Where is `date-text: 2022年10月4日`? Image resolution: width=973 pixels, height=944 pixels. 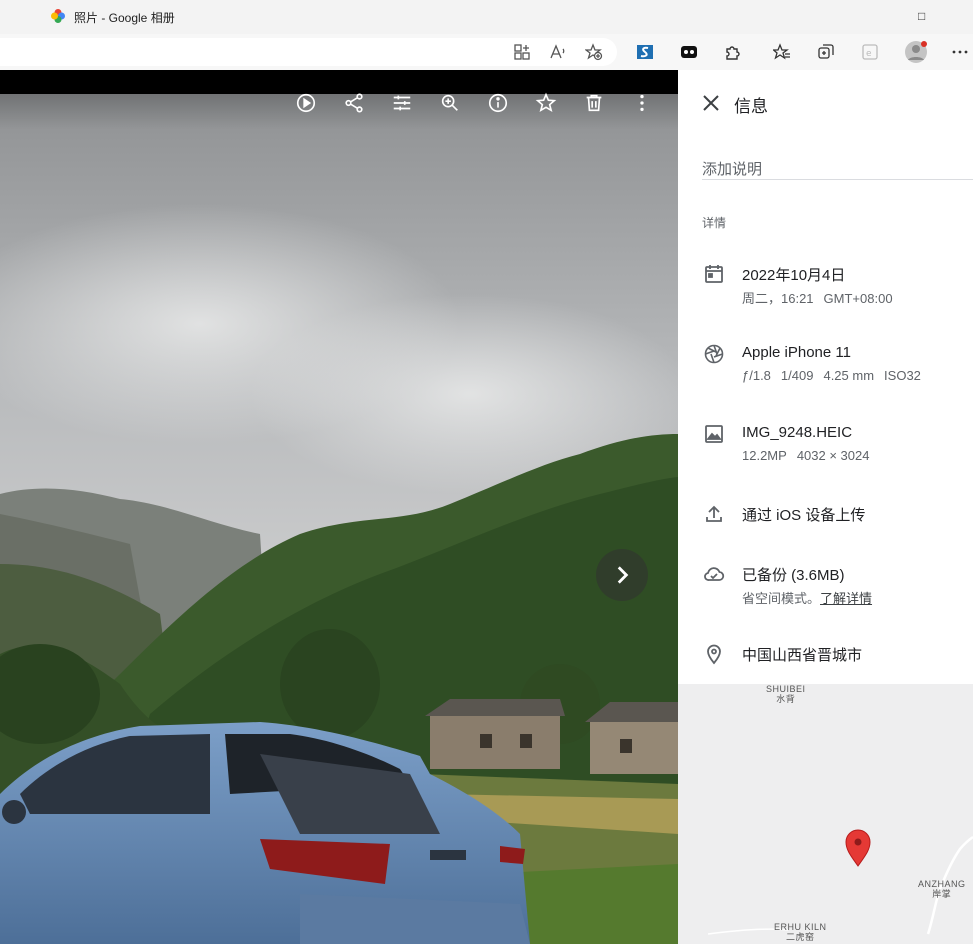 date-text: 2022年10月4日 is located at coordinates (794, 275).